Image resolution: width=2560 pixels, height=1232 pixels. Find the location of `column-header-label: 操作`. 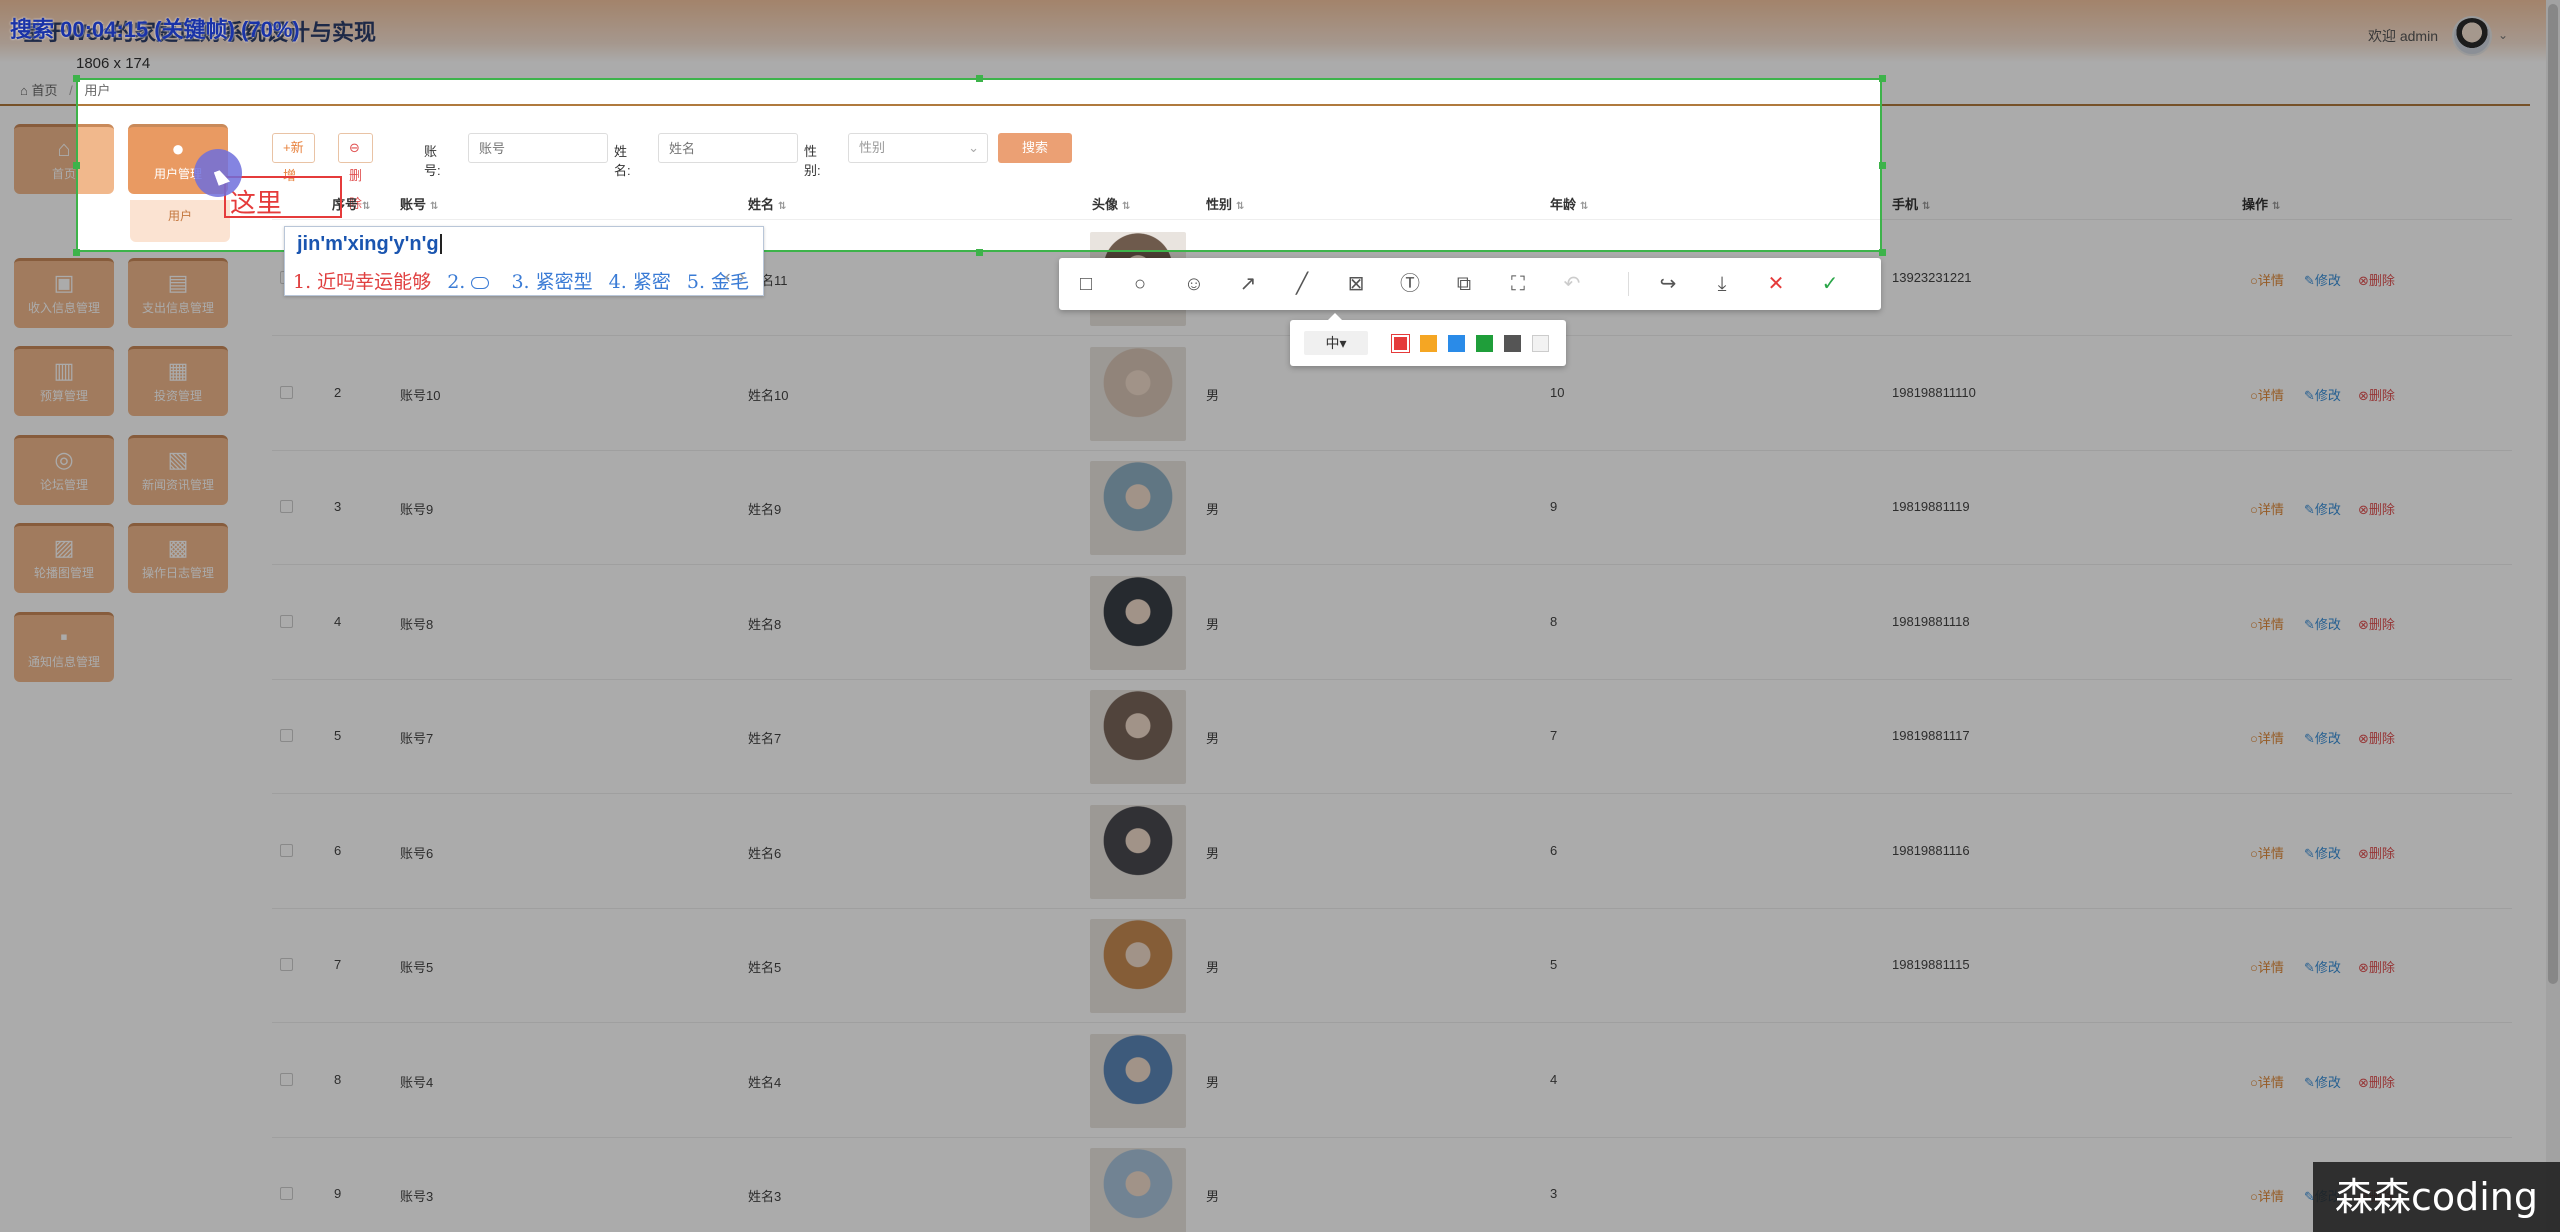

column-header-label: 操作 is located at coordinates (2255, 204).